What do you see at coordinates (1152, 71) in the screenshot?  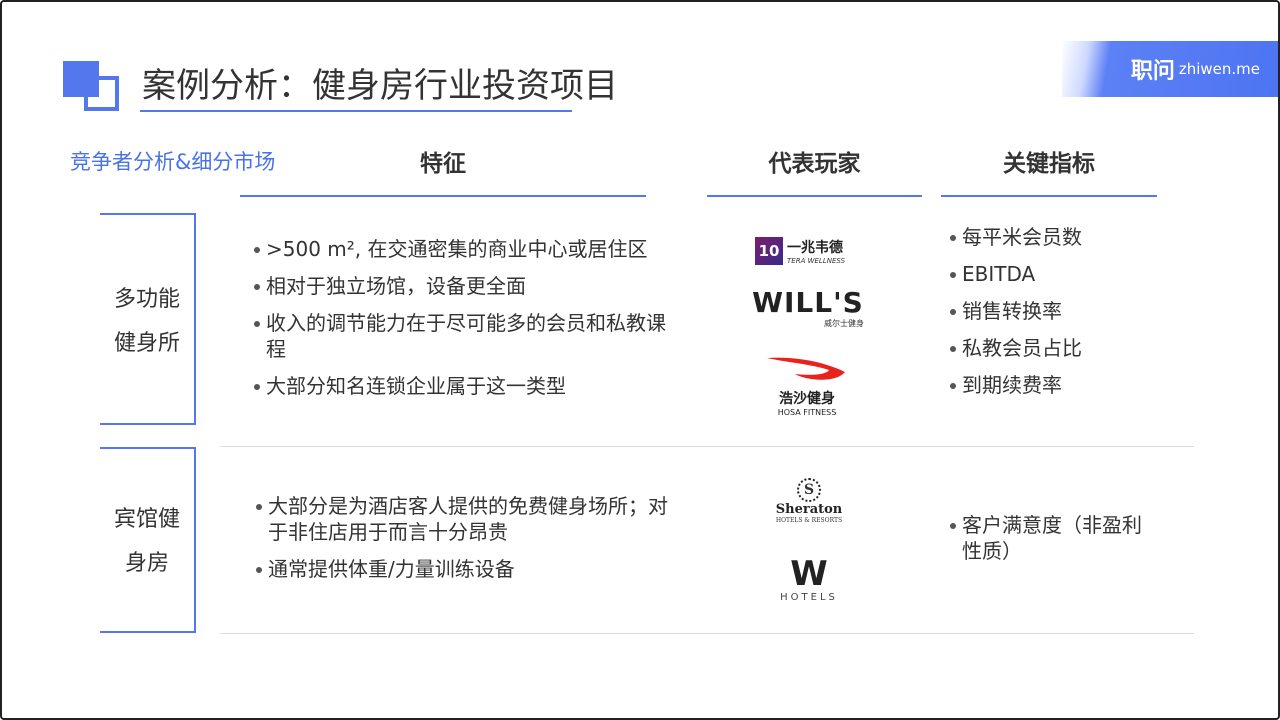 I see `brand-cn: 职问` at bounding box center [1152, 71].